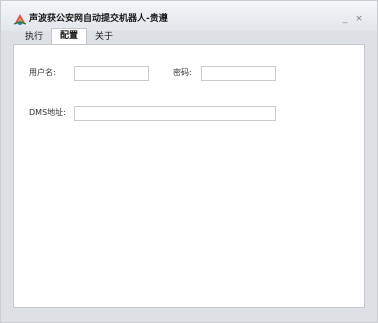 This screenshot has width=378, height=323. What do you see at coordinates (345, 19) in the screenshot?
I see `minimize-button: _` at bounding box center [345, 19].